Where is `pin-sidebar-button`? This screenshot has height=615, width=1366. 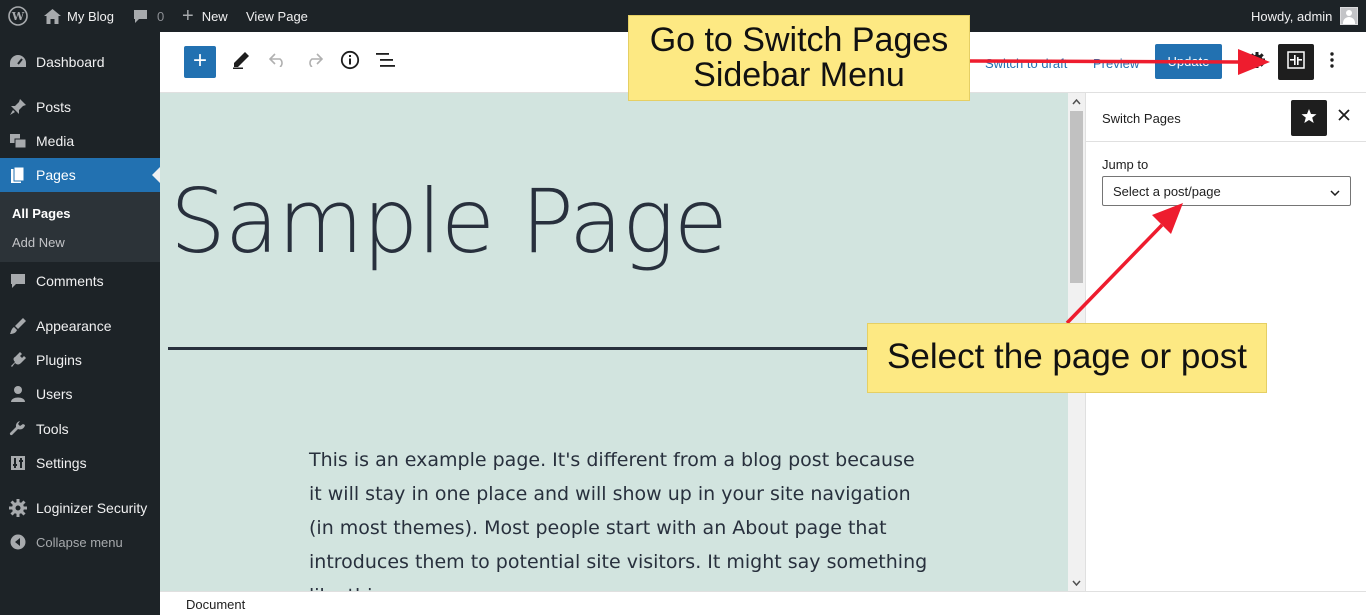 pin-sidebar-button is located at coordinates (1309, 118).